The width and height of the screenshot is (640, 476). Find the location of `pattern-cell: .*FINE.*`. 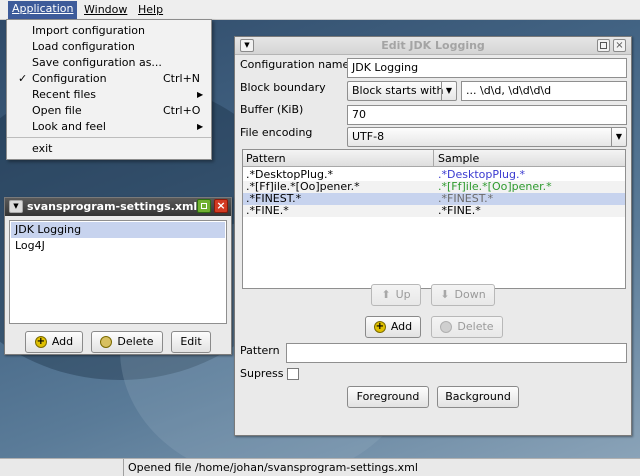

pattern-cell: .*FINE.* is located at coordinates (267, 210).